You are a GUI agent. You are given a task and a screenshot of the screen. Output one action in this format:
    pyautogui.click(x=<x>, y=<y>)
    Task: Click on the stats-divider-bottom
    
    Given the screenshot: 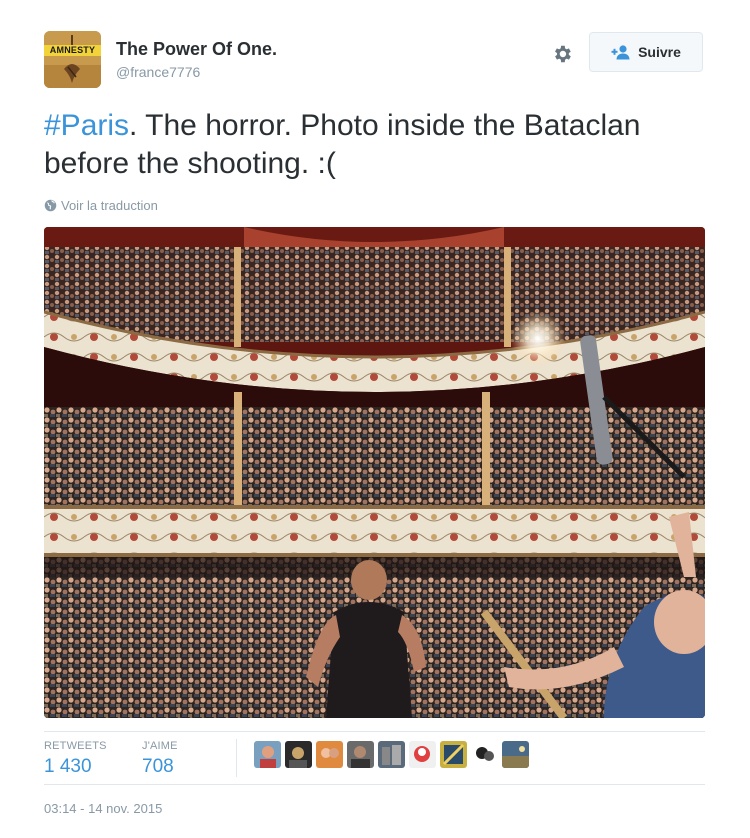 What is the action you would take?
    pyautogui.click(x=374, y=784)
    